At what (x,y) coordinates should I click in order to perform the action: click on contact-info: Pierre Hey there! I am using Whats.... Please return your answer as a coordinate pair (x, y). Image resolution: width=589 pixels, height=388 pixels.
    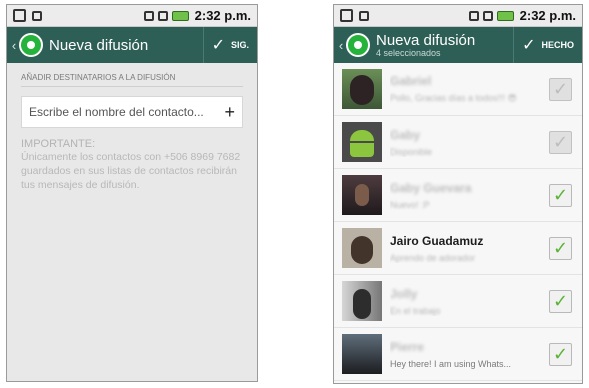
    Looking at the image, I should click on (469, 354).